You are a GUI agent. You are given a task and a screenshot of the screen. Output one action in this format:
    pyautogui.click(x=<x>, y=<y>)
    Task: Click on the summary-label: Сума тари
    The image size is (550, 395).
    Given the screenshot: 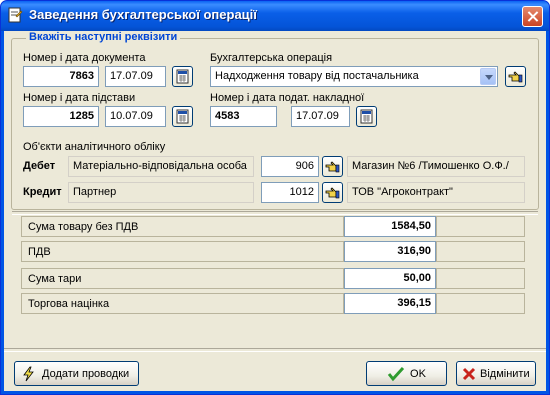 What is the action you would take?
    pyautogui.click(x=182, y=278)
    